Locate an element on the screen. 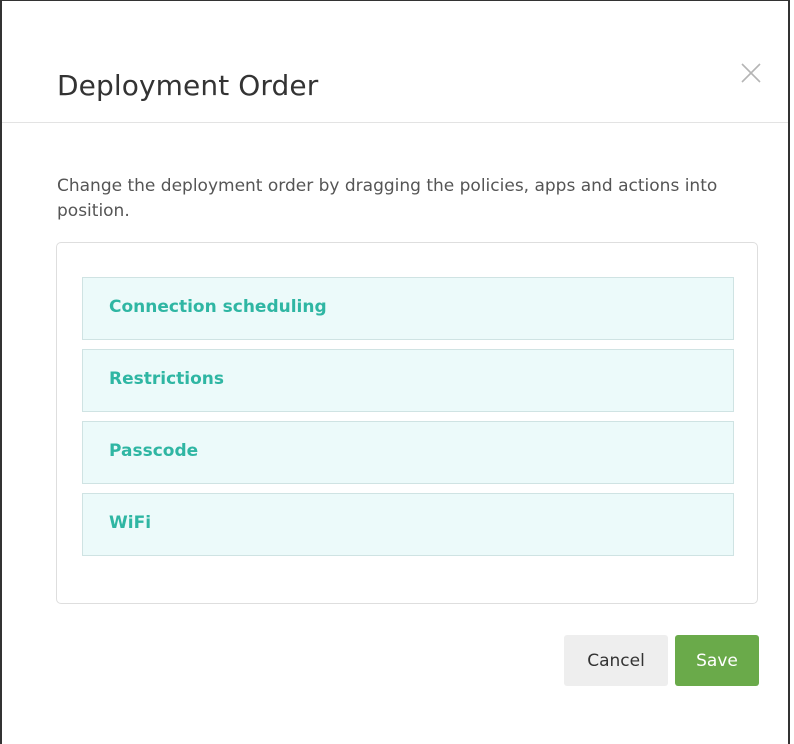 Image resolution: width=794 pixels, height=744 pixels. list-item-restrictions: Restrictions is located at coordinates (408, 380).